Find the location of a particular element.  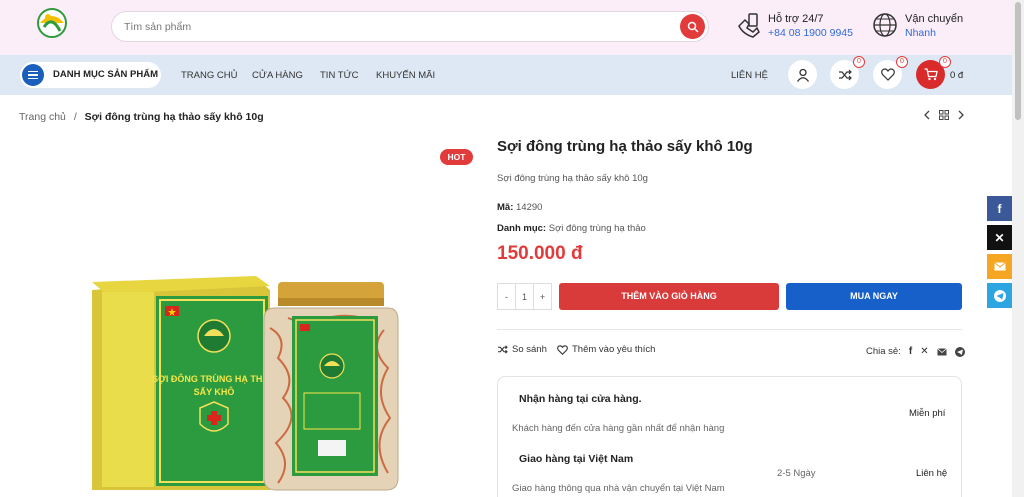

account-button is located at coordinates (802, 74).